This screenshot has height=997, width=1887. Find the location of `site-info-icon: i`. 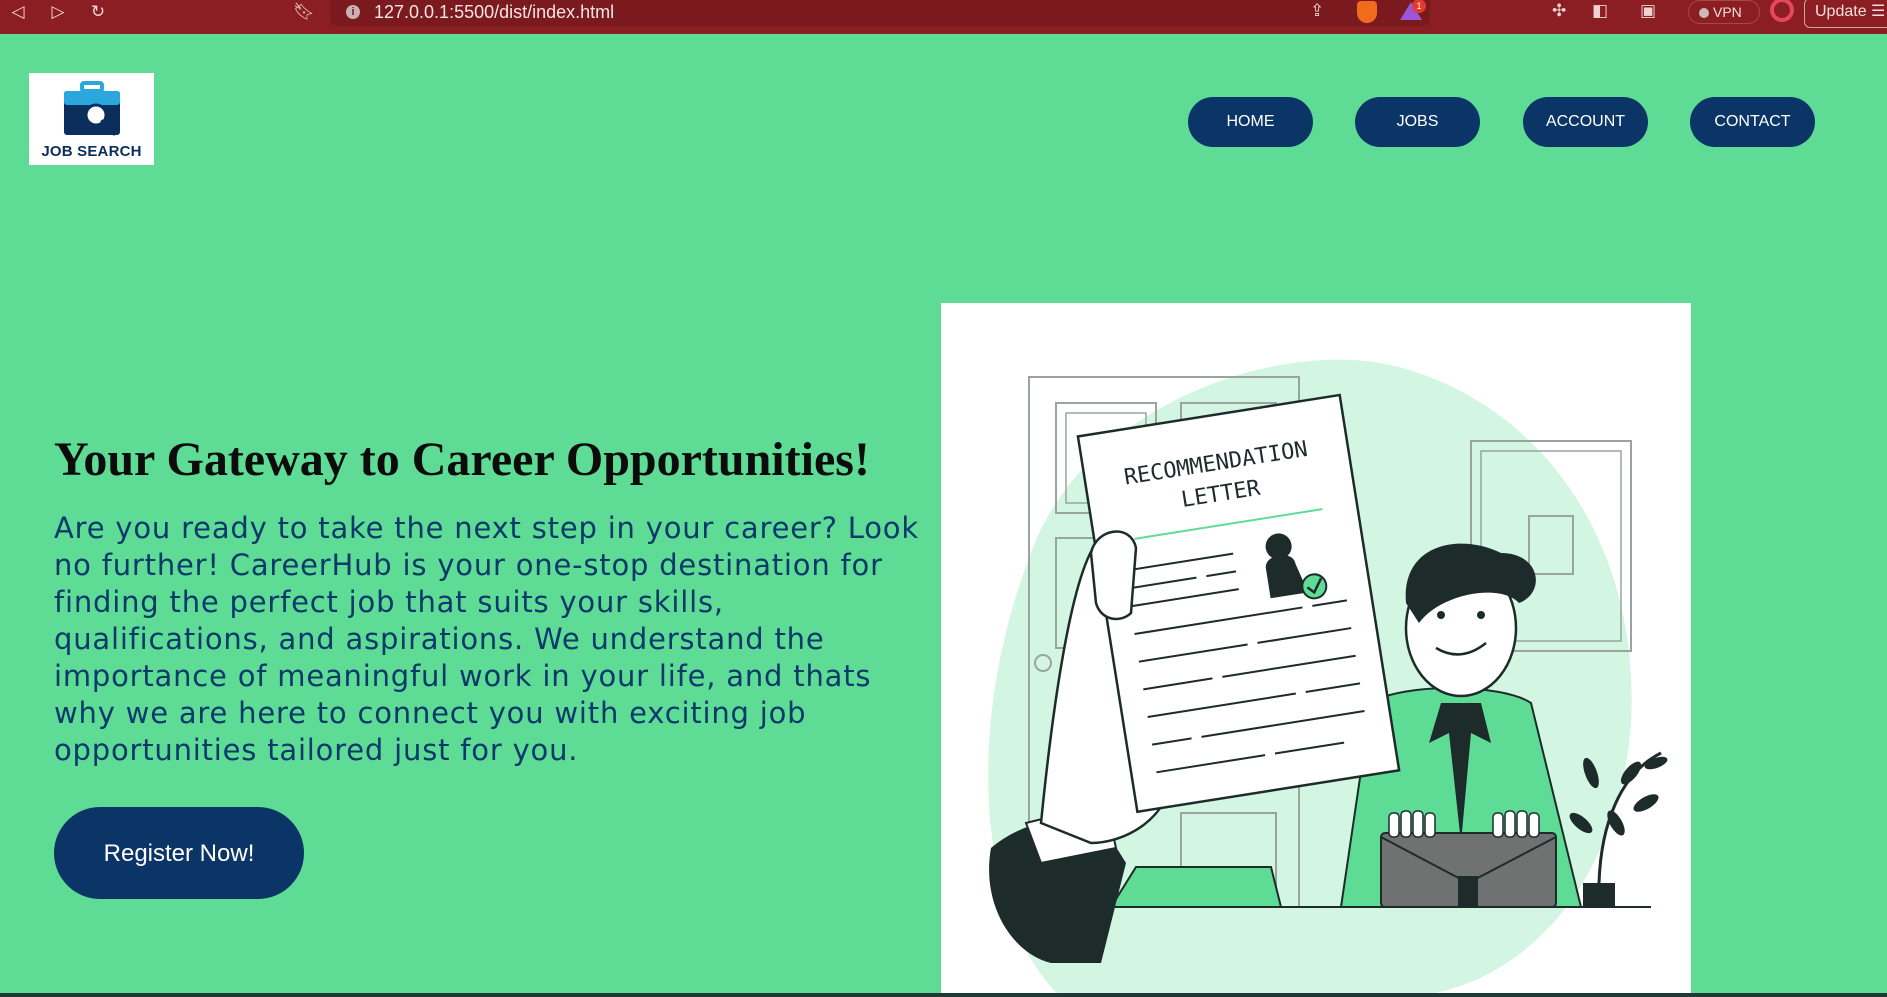

site-info-icon: i is located at coordinates (353, 12).